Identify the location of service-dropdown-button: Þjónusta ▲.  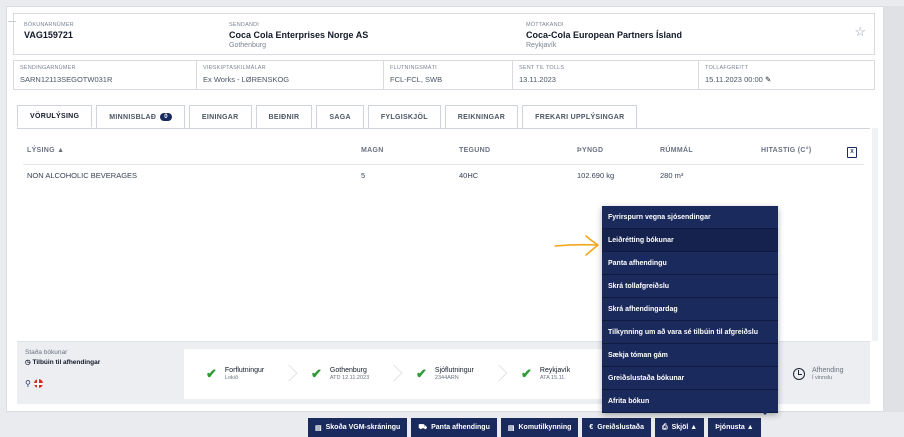
(734, 427).